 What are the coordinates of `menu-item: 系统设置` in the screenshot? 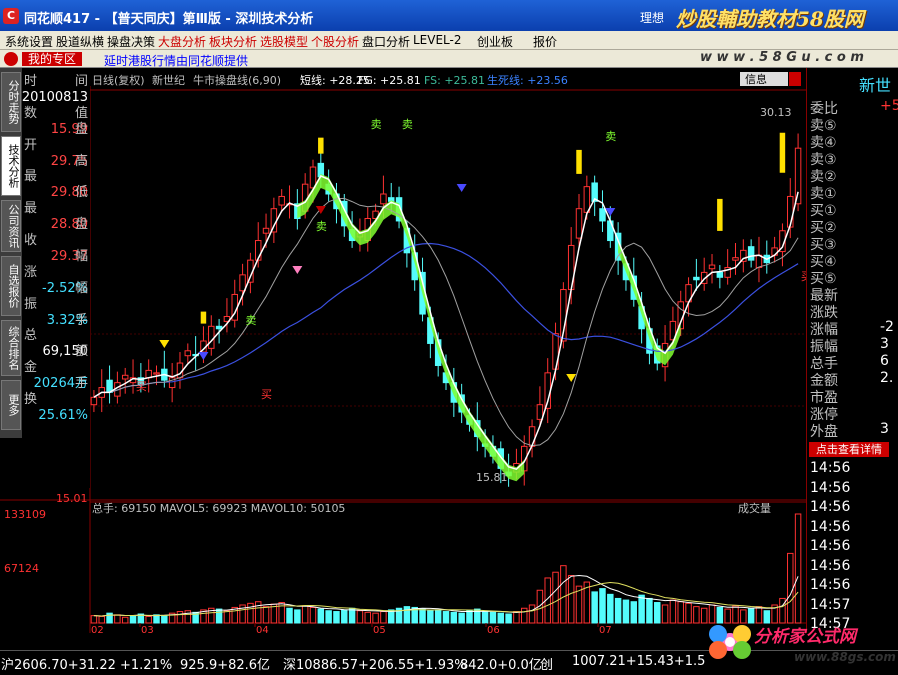 It's located at (29, 41).